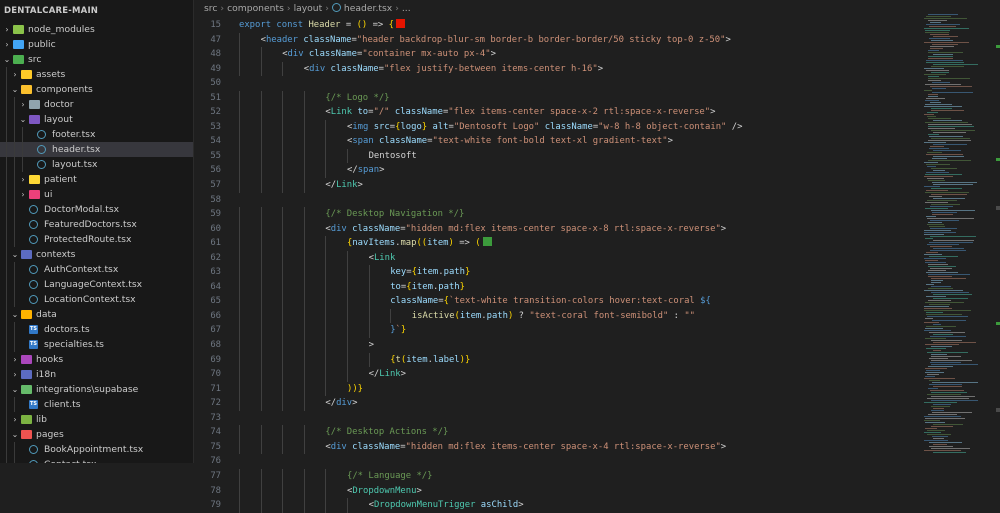  What do you see at coordinates (597, 491) in the screenshot?
I see `code-line: 78 <DropdownMenu>` at bounding box center [597, 491].